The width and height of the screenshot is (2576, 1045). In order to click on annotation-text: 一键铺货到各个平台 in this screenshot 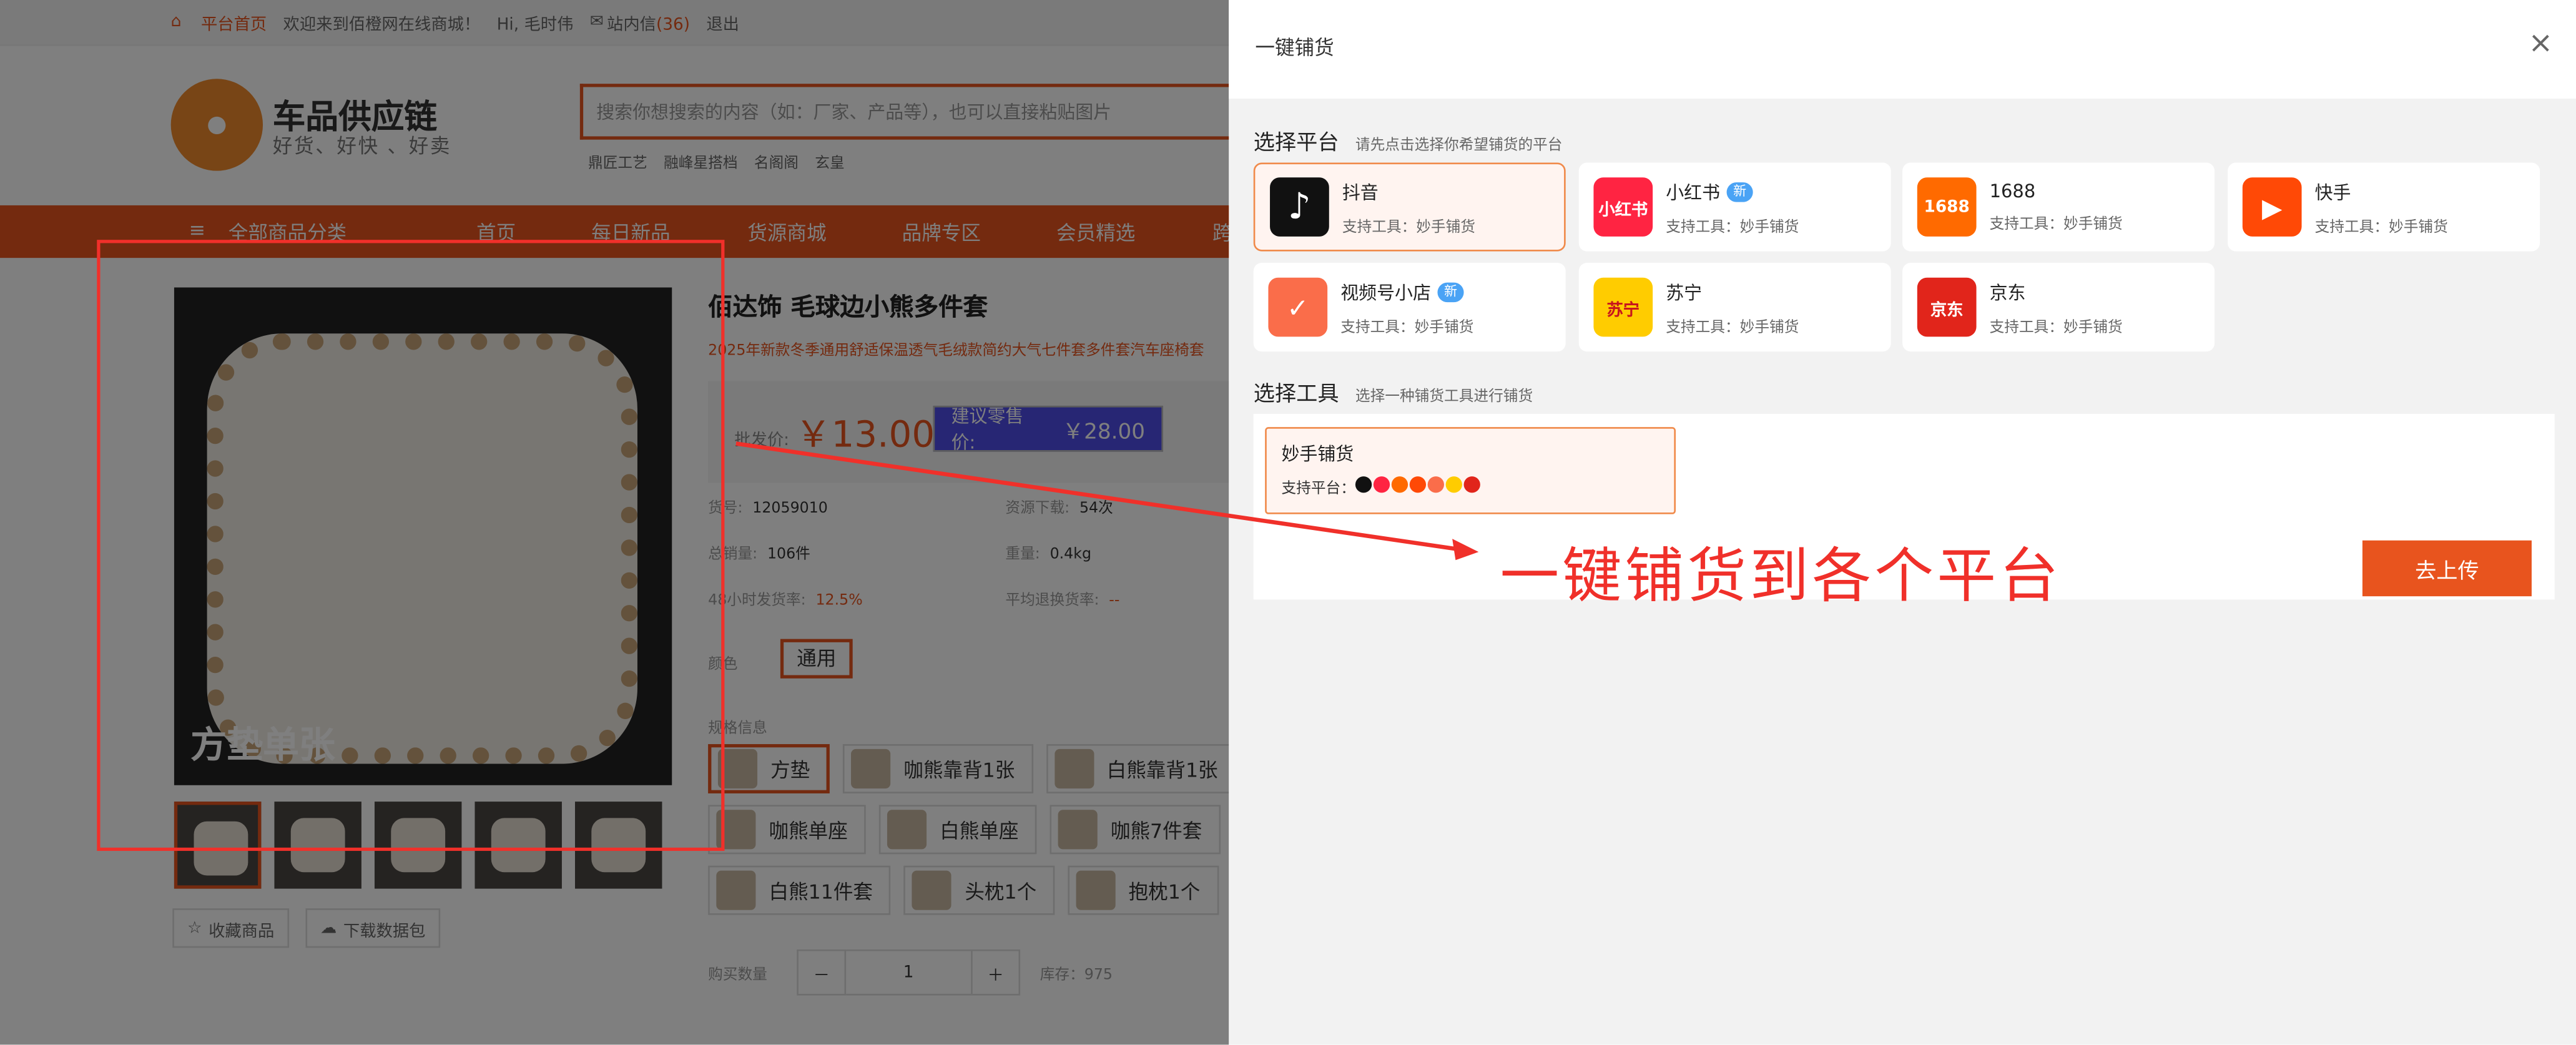, I will do `click(1781, 577)`.